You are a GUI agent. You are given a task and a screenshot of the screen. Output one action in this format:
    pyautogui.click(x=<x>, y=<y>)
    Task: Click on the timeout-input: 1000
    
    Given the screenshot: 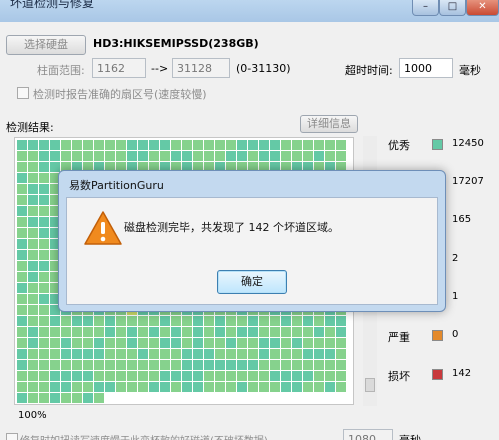 What is the action you would take?
    pyautogui.click(x=426, y=68)
    